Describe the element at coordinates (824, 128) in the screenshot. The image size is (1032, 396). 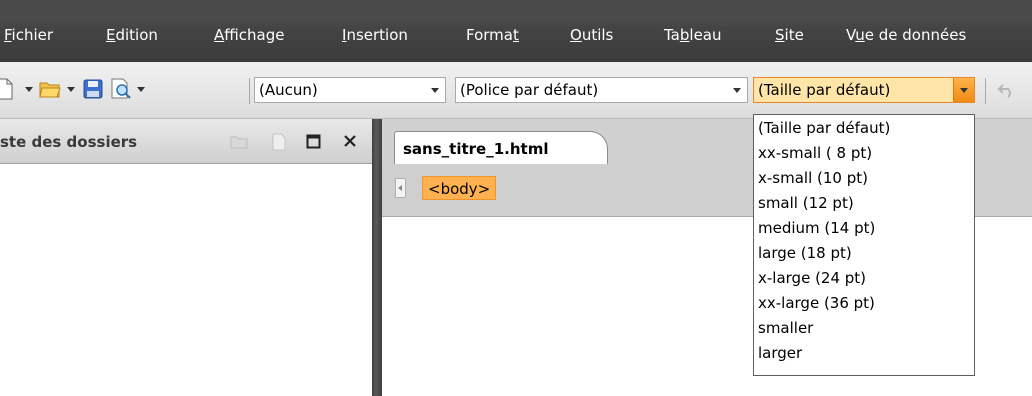
I see `size-option: (Taille par défaut)` at that location.